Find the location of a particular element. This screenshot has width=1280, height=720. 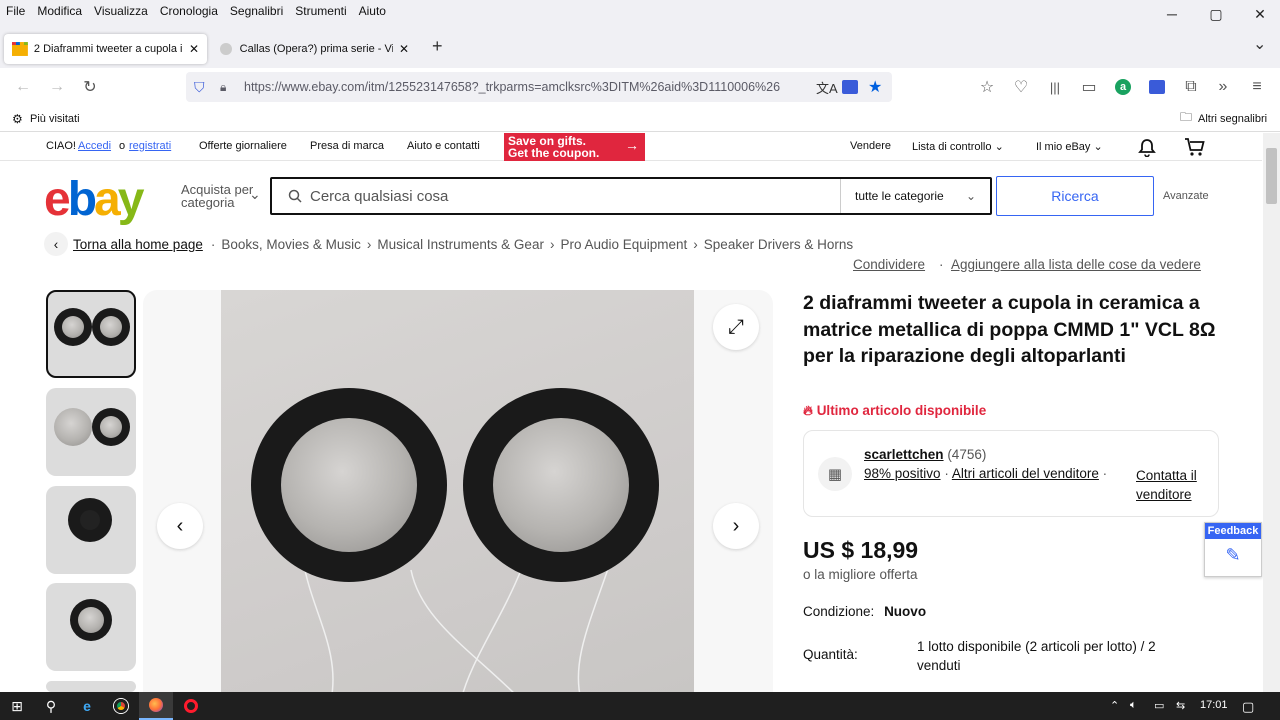

menu-view: Visualizza is located at coordinates (121, 11).